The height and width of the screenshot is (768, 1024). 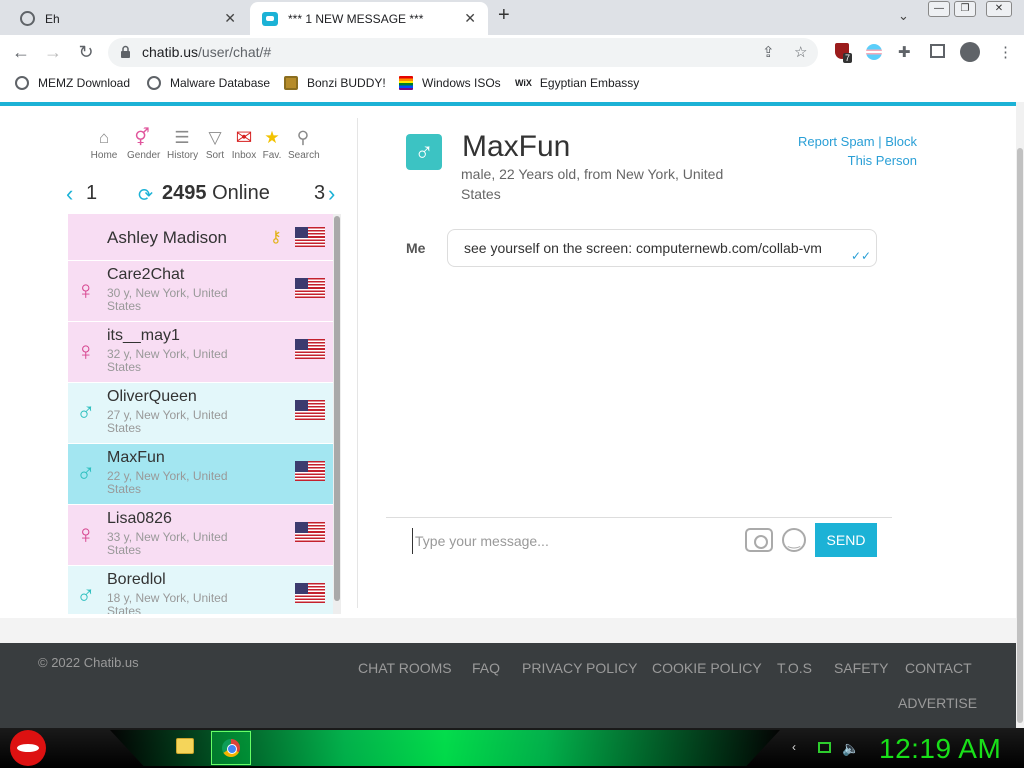 I want to click on bookmark-star-icon: ☆, so click(x=800, y=52).